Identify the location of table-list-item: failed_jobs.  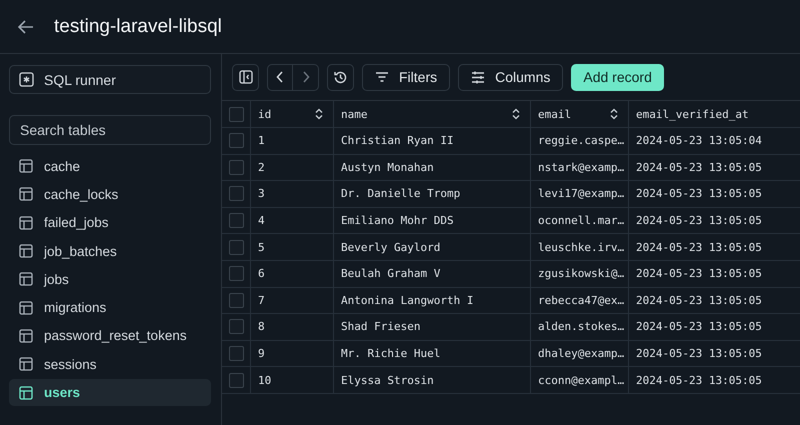
(110, 223).